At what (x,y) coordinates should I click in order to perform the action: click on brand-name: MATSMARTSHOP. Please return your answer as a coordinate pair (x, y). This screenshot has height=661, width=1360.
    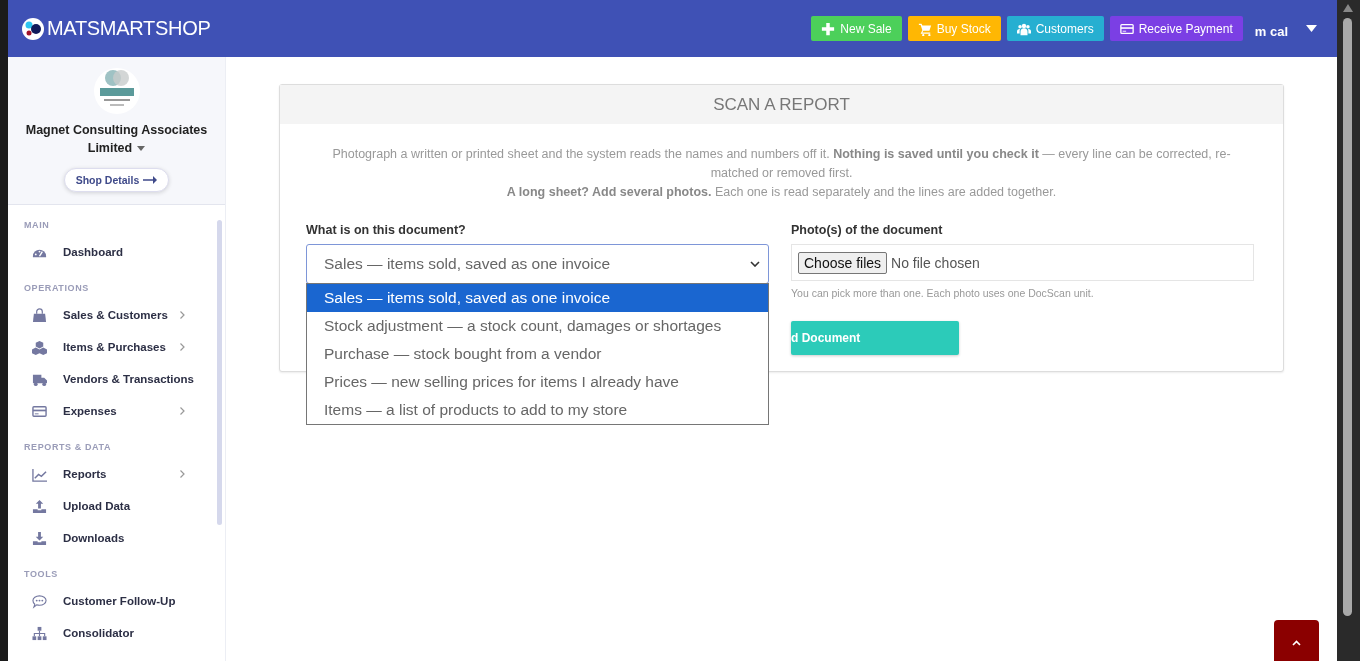
    Looking at the image, I should click on (129, 28).